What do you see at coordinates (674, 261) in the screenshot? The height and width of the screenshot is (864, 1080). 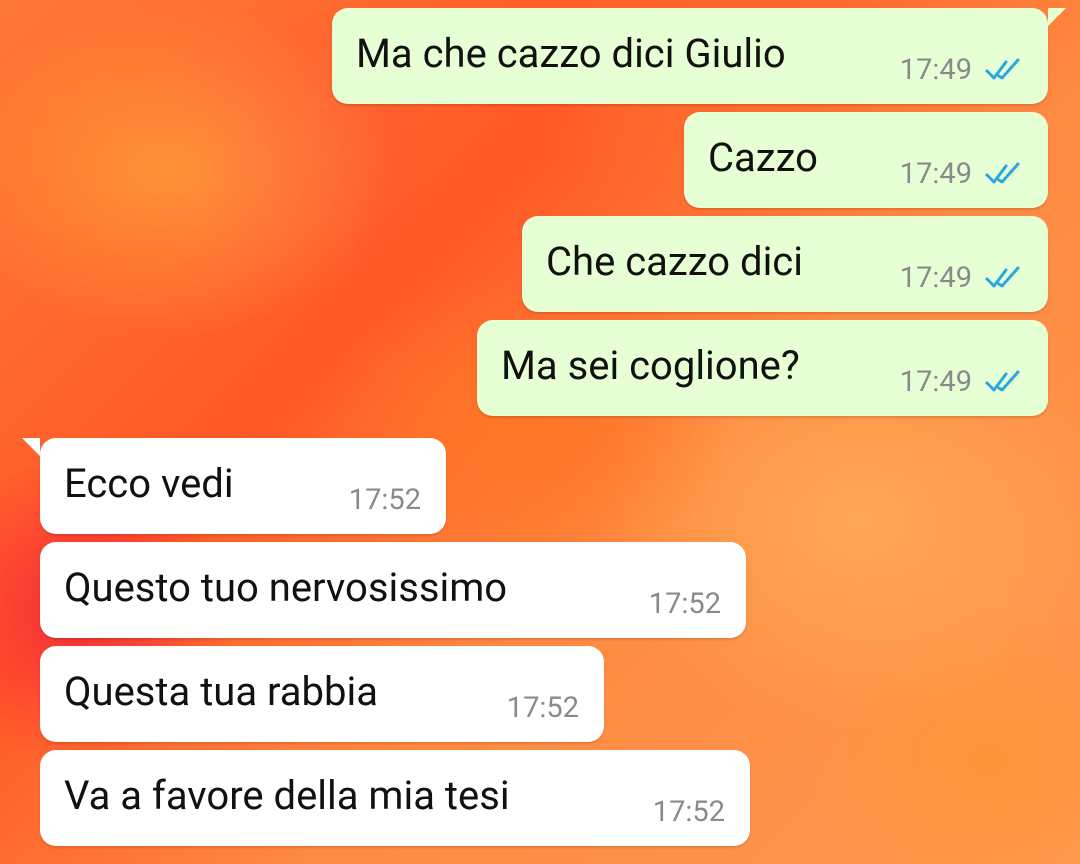 I see `message-text: Che cazzo dici` at bounding box center [674, 261].